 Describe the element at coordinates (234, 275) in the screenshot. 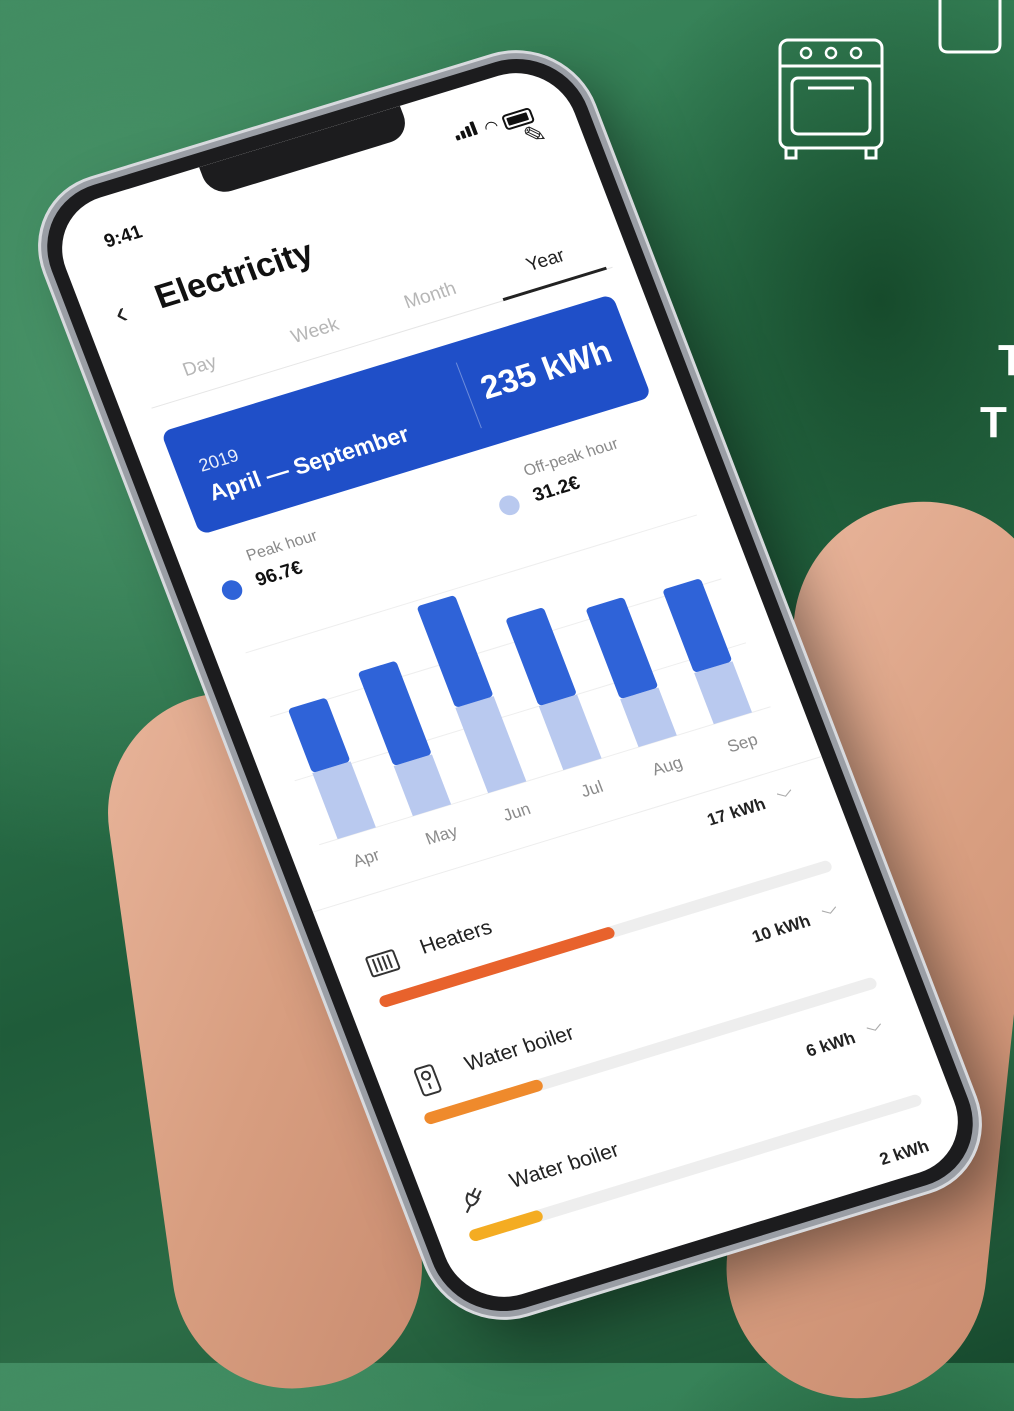

I see `page-title: Electricity` at that location.